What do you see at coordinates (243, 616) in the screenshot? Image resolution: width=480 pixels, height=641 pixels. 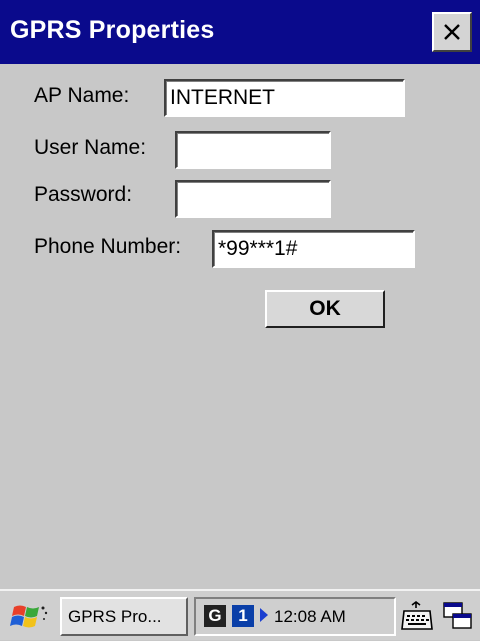 I see `one-status-badge: 1` at bounding box center [243, 616].